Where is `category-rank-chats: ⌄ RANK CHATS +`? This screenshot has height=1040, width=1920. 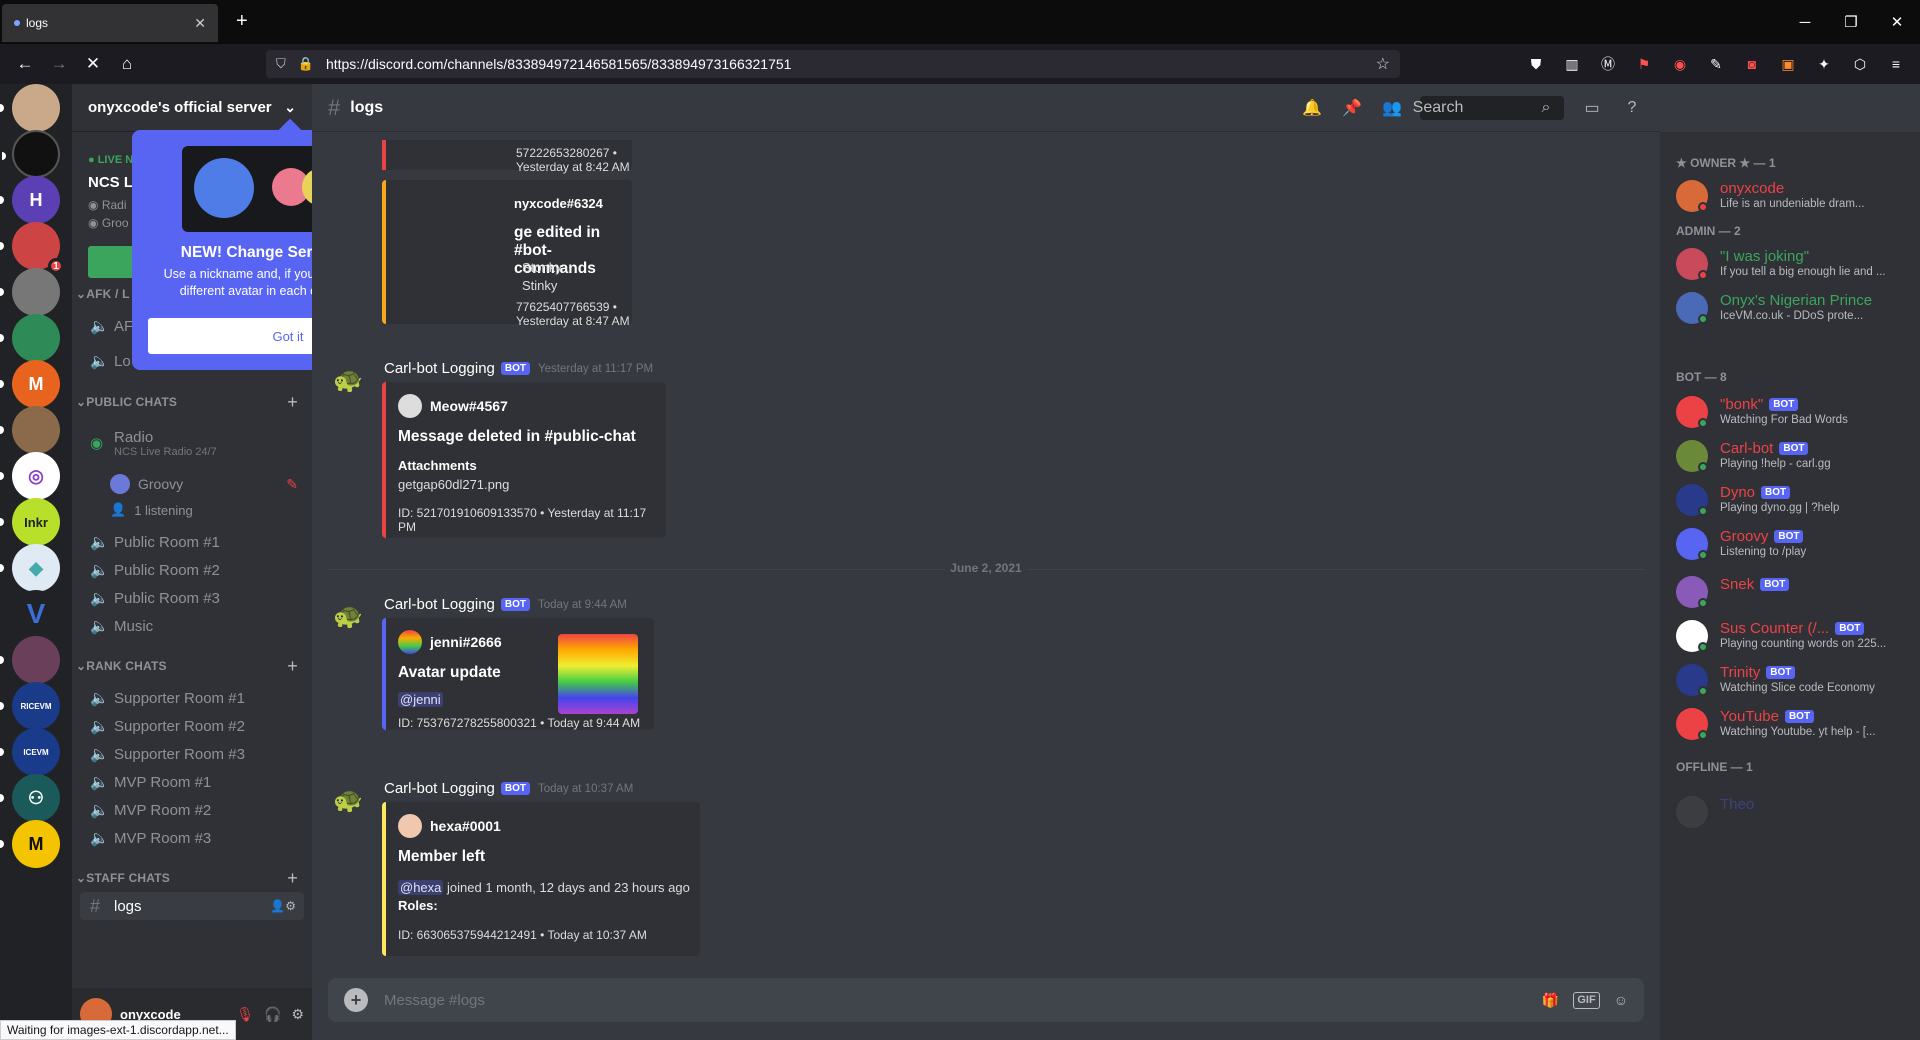
category-rank-chats: ⌄ RANK CHATS + is located at coordinates (192, 666).